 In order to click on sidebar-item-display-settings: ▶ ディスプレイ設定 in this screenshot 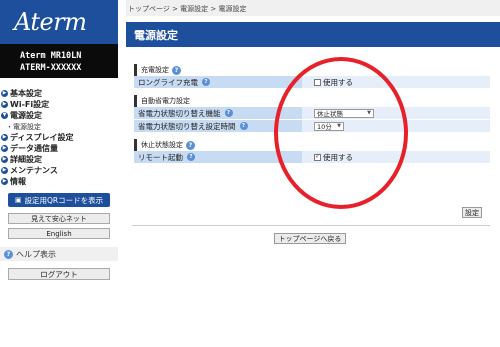, I will do `click(59, 137)`.